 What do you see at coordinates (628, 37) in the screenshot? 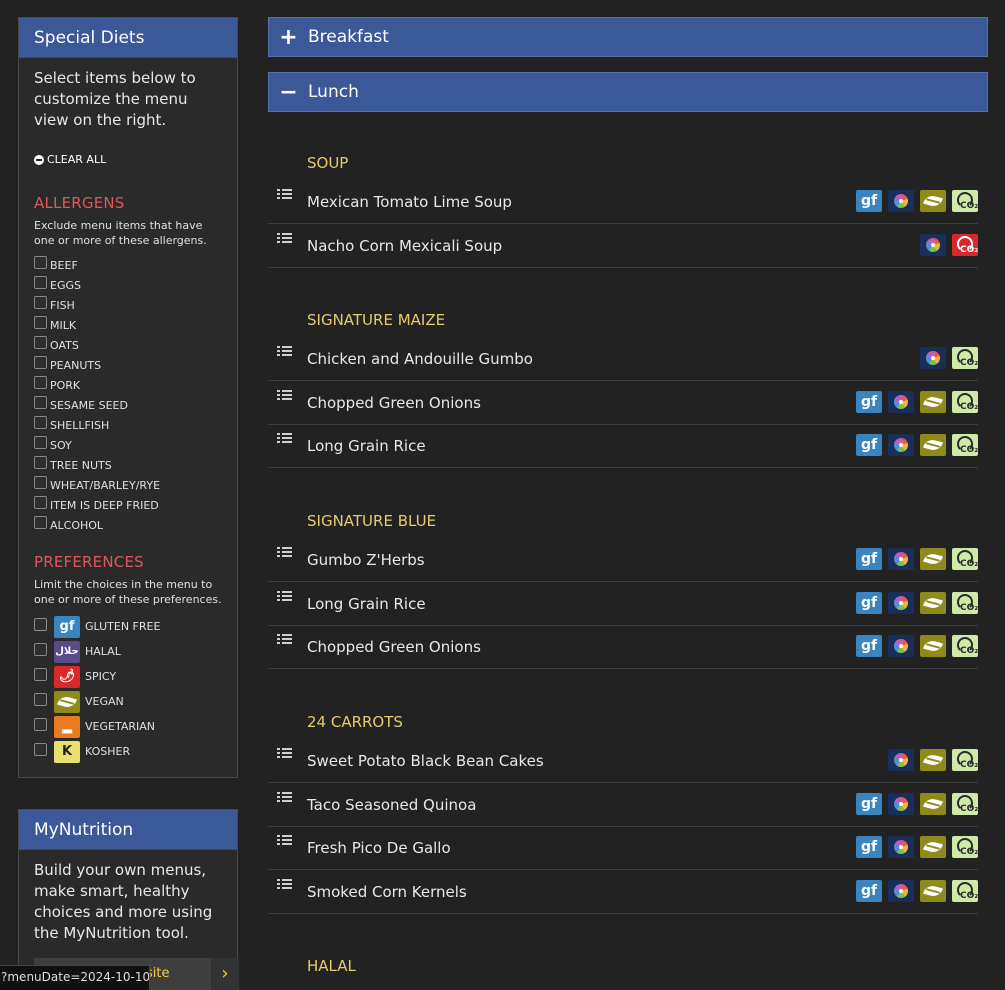
I see `meal-toggle-breakfast: + Breakfast` at bounding box center [628, 37].